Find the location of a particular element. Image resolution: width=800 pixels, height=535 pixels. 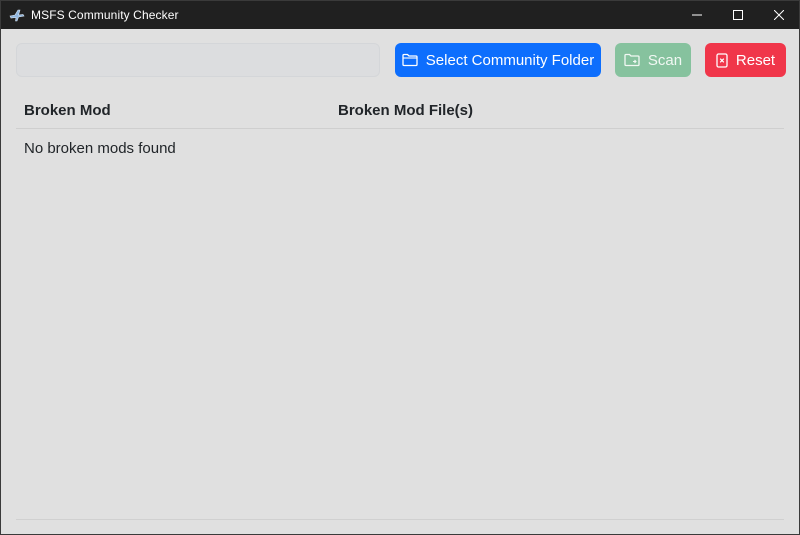

title-bar: MSFS Community Checker is located at coordinates (400, 15).